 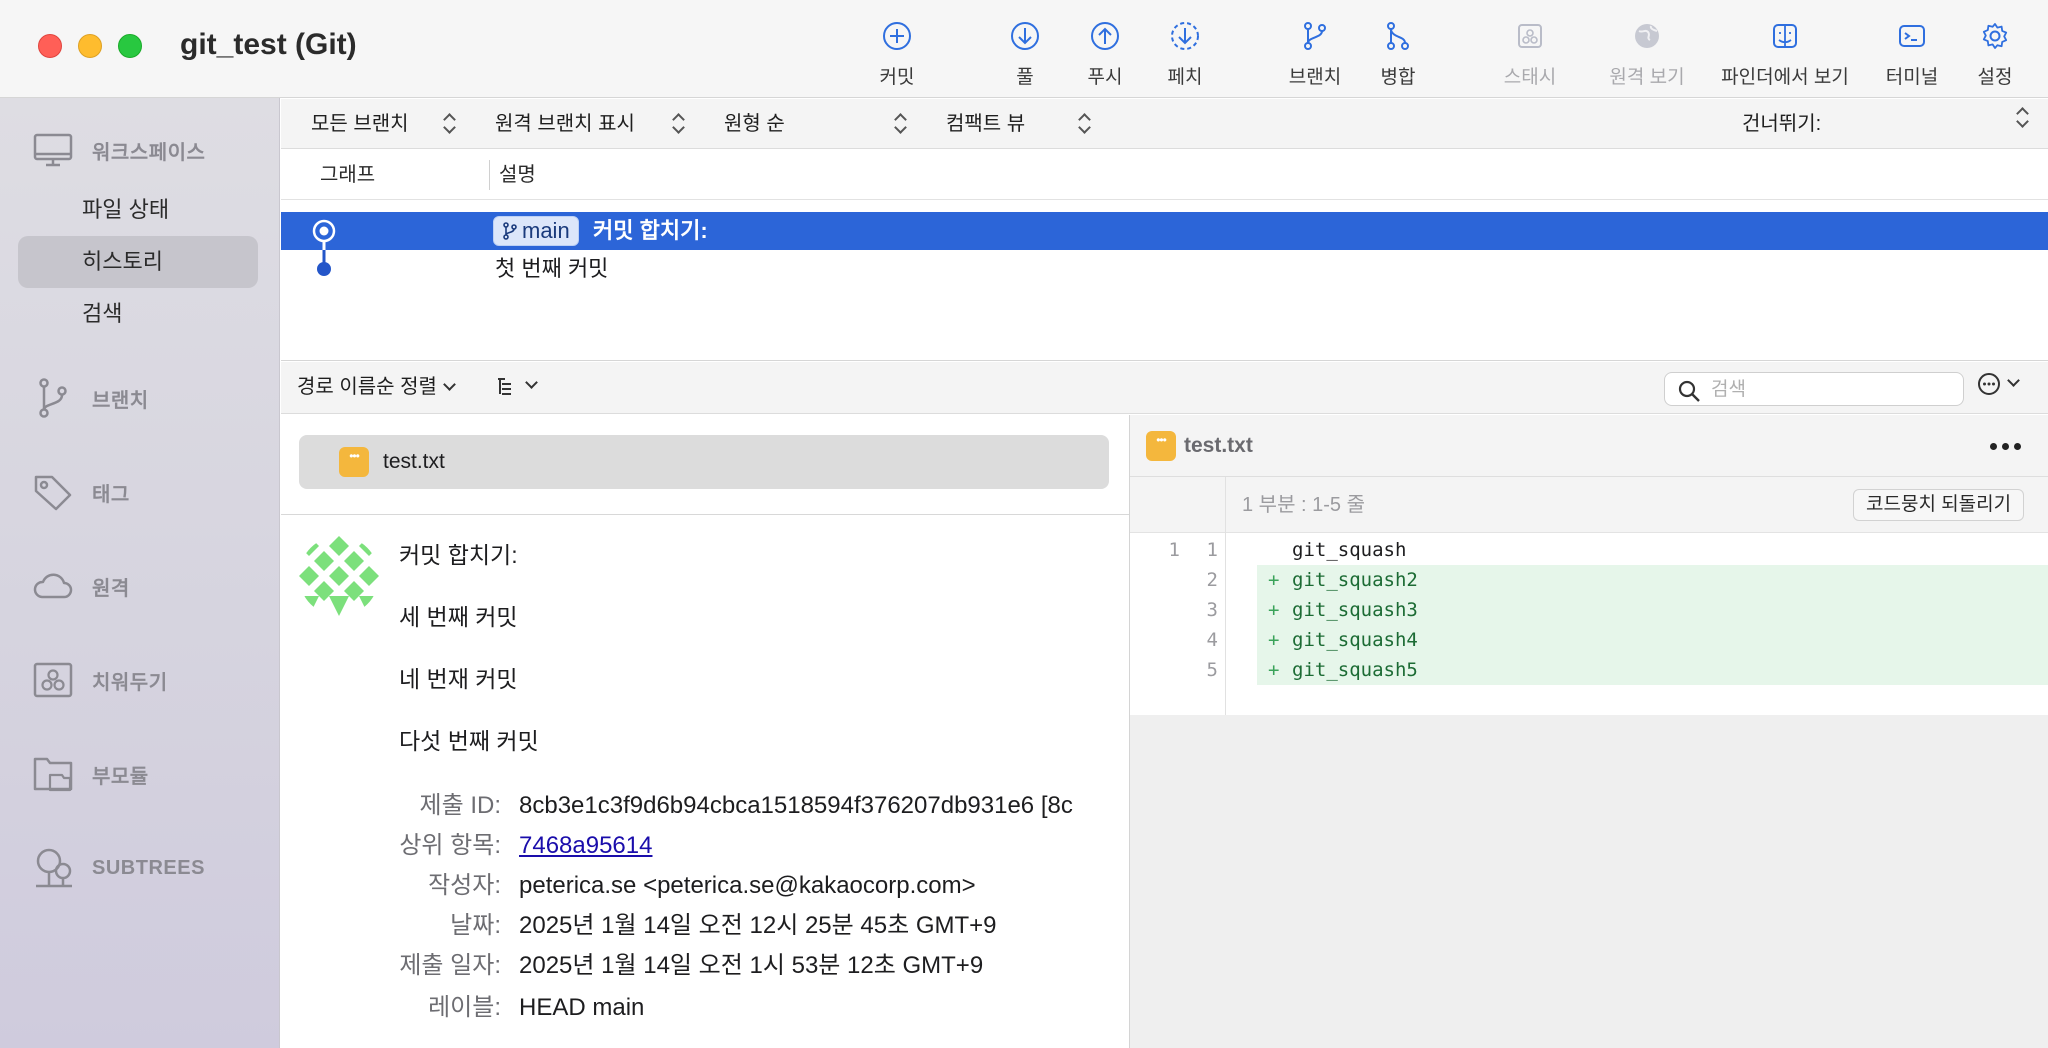 I want to click on file-name: test.txt, so click(x=414, y=461).